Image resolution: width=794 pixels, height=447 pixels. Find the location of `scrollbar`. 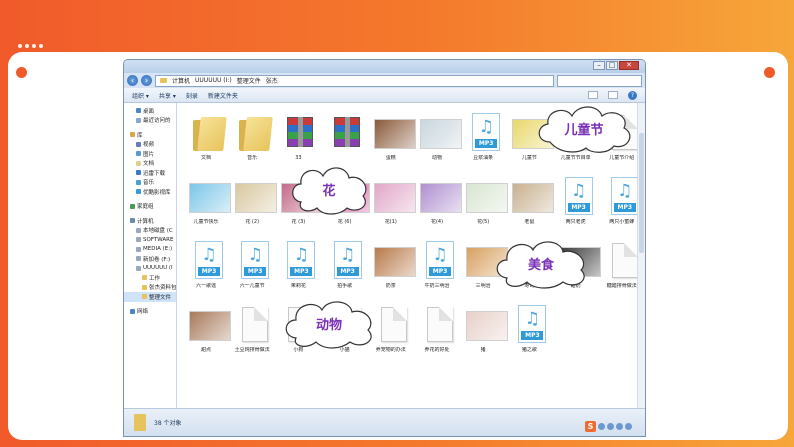

scrollbar is located at coordinates (641, 255).